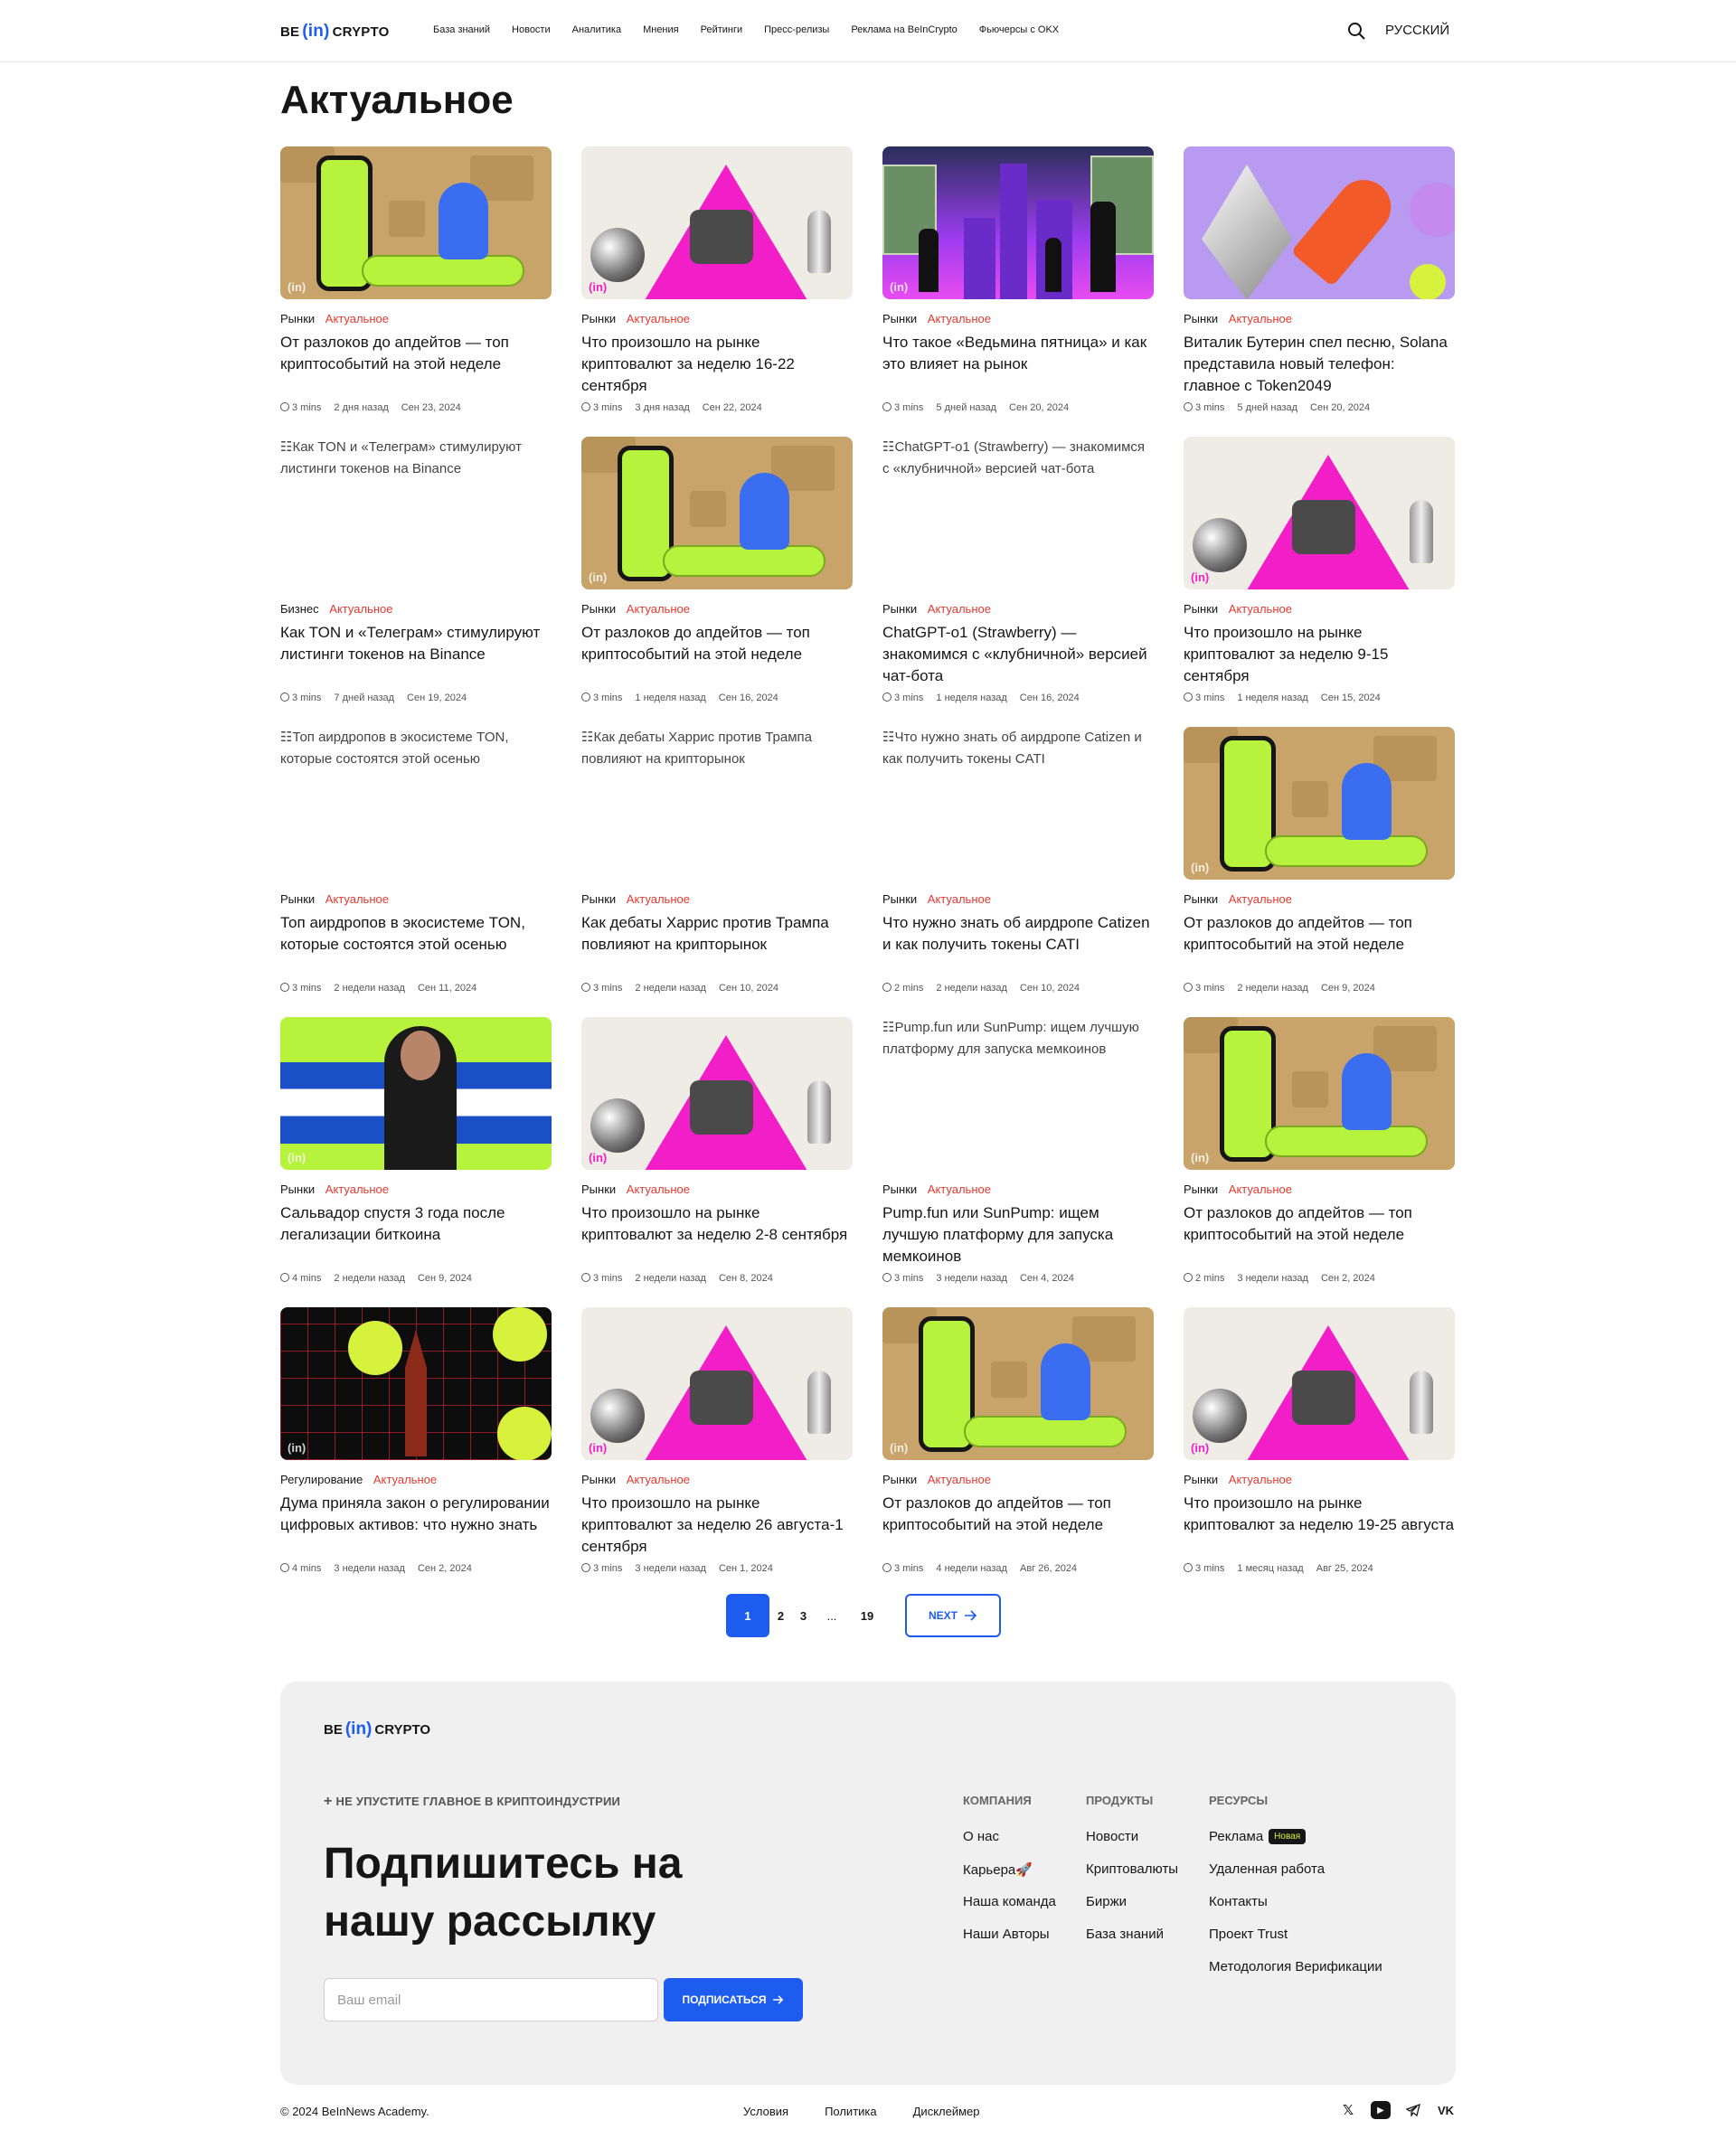  I want to click on category-tag: Регулирование, so click(321, 1480).